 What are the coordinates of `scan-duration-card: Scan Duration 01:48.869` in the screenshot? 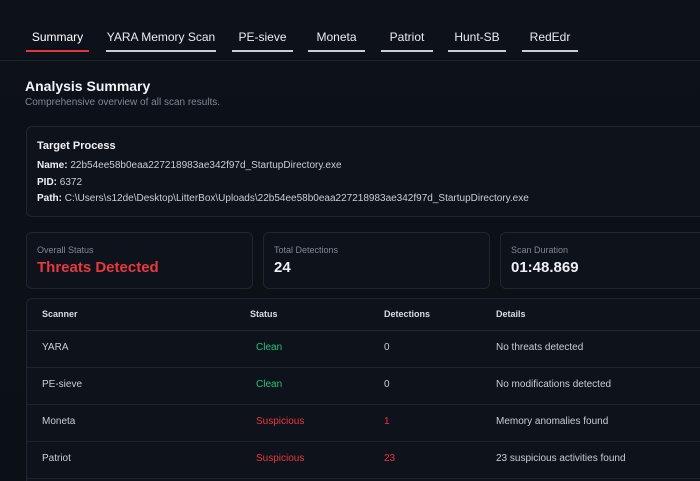 It's located at (600, 260).